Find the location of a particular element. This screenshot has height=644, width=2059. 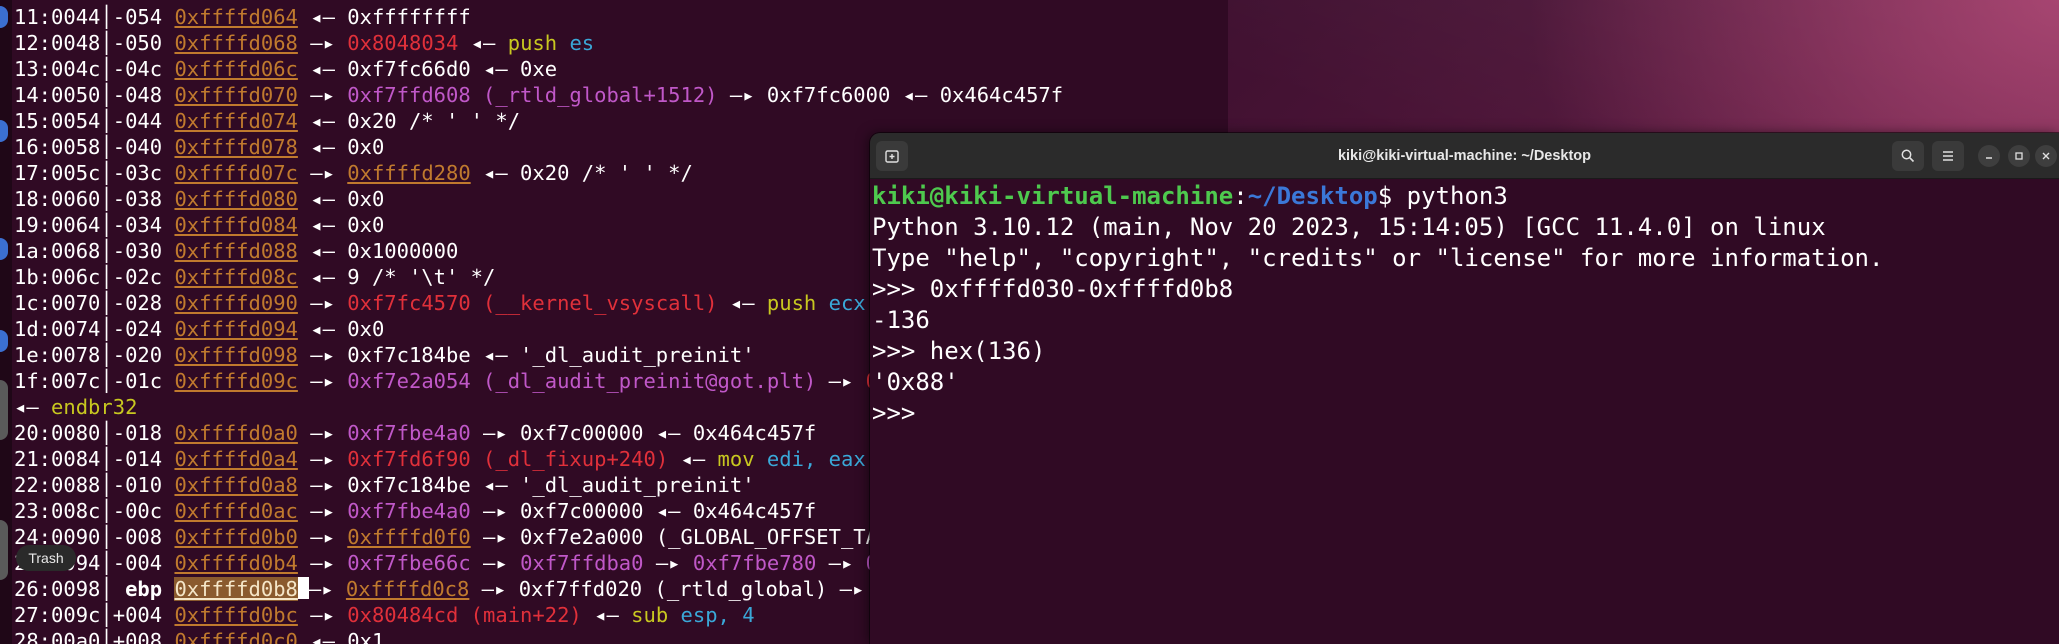

stack-value: sub is located at coordinates (650, 615).